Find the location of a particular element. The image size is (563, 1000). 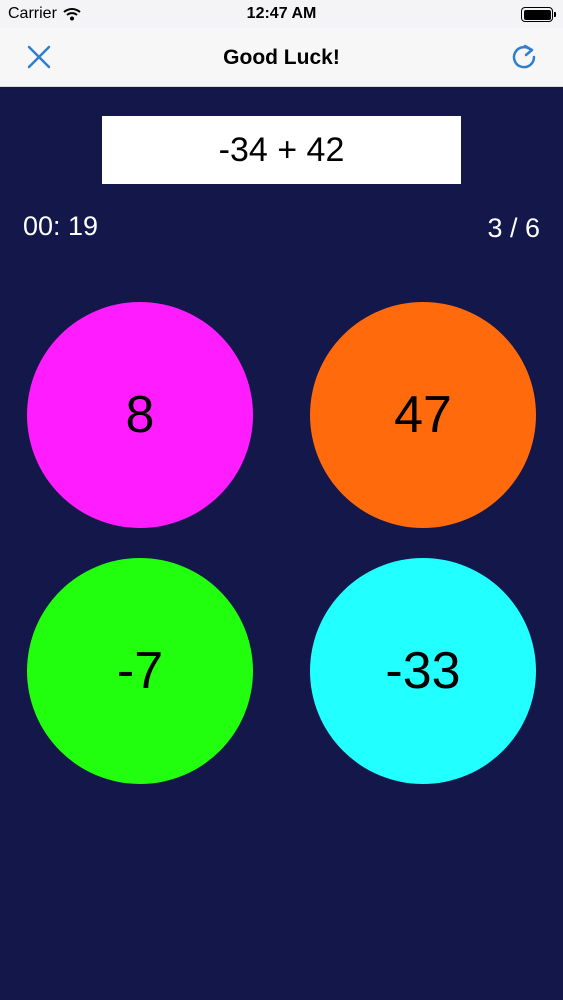

answer-button-2: 47 is located at coordinates (423, 415).